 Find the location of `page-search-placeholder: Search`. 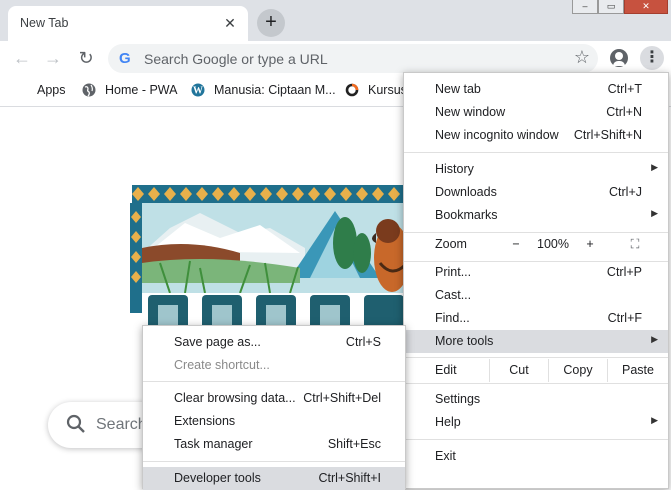

page-search-placeholder: Search is located at coordinates (121, 424).